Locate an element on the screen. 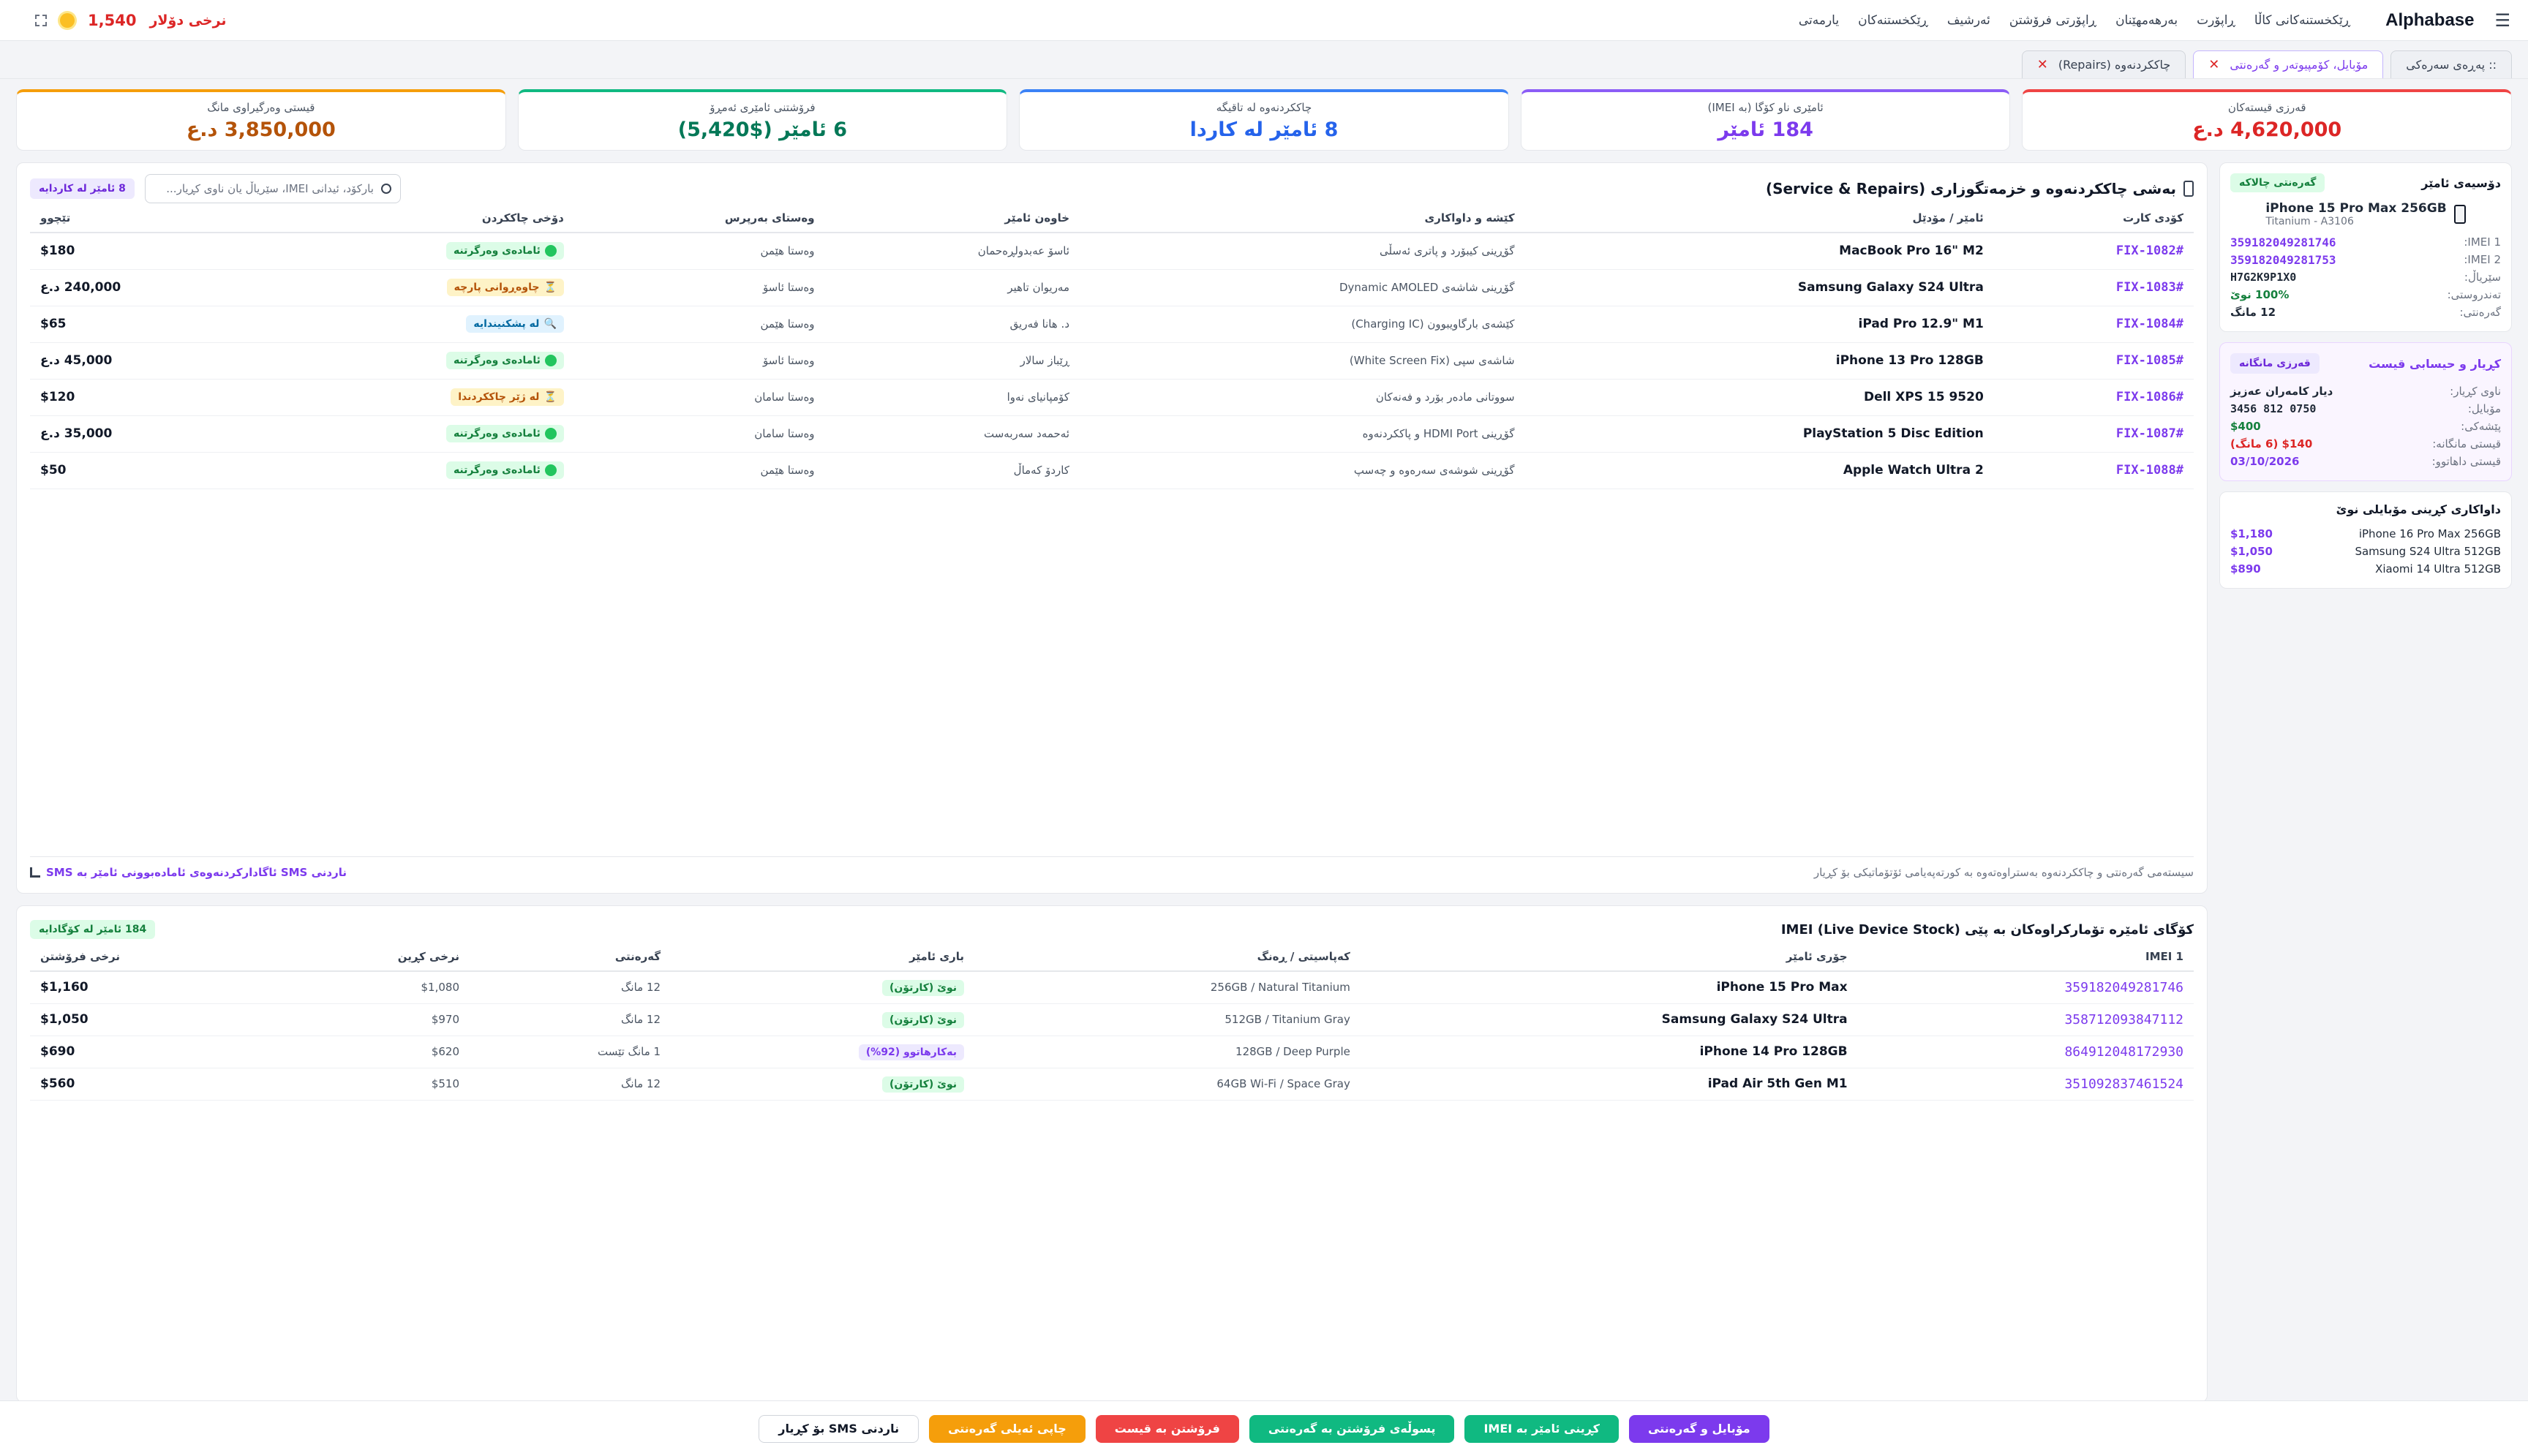  repair-code: #FIX-1086 is located at coordinates (2093, 398).